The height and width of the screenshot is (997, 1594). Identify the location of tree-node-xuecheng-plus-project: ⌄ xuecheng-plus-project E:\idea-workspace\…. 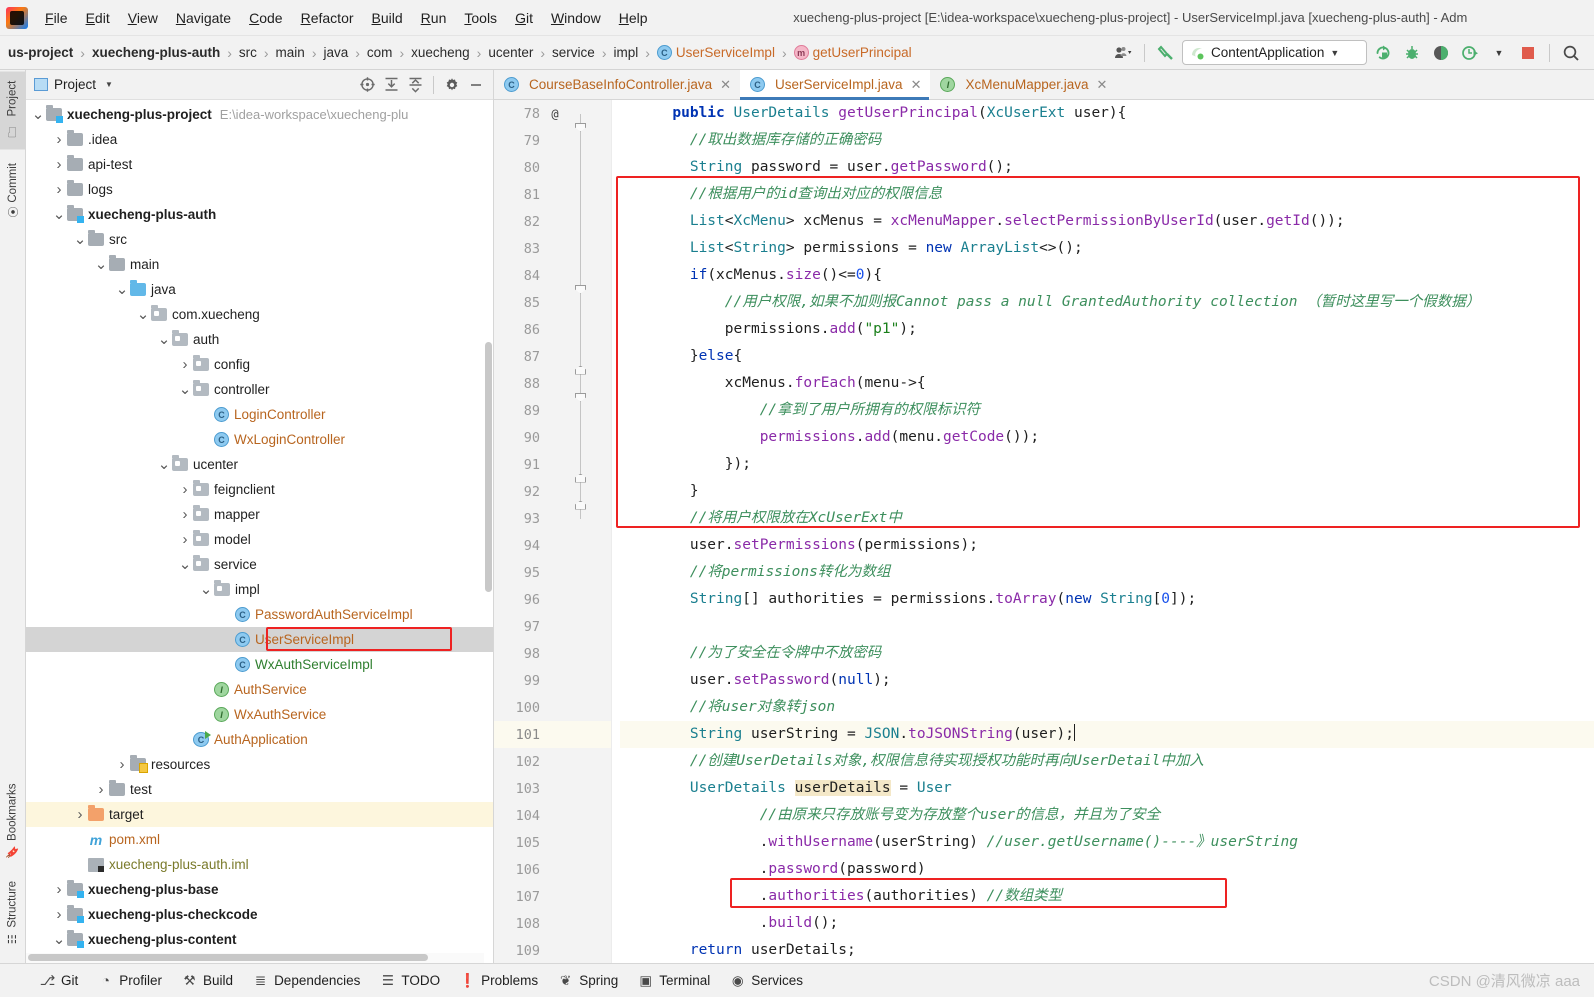
(259, 114).